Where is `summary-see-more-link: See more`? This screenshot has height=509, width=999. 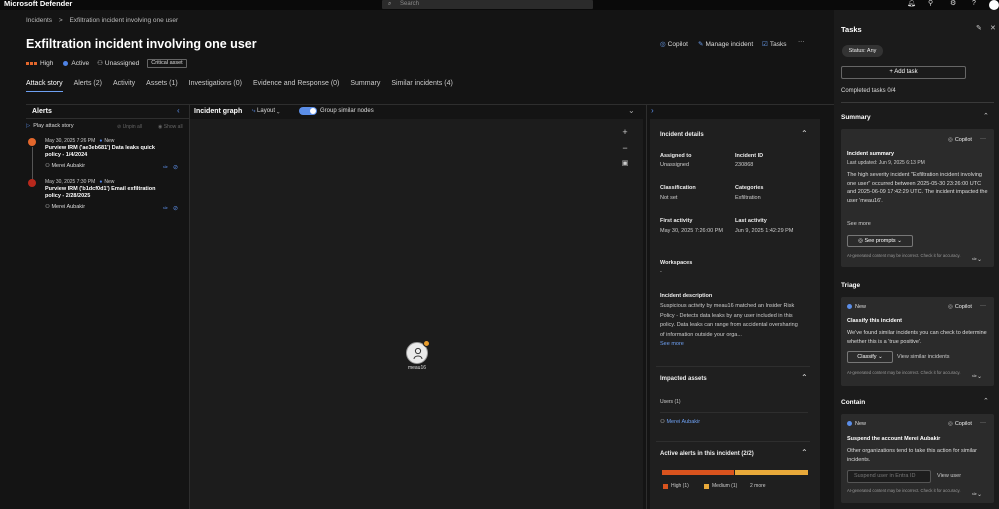 summary-see-more-link: See more is located at coordinates (859, 224).